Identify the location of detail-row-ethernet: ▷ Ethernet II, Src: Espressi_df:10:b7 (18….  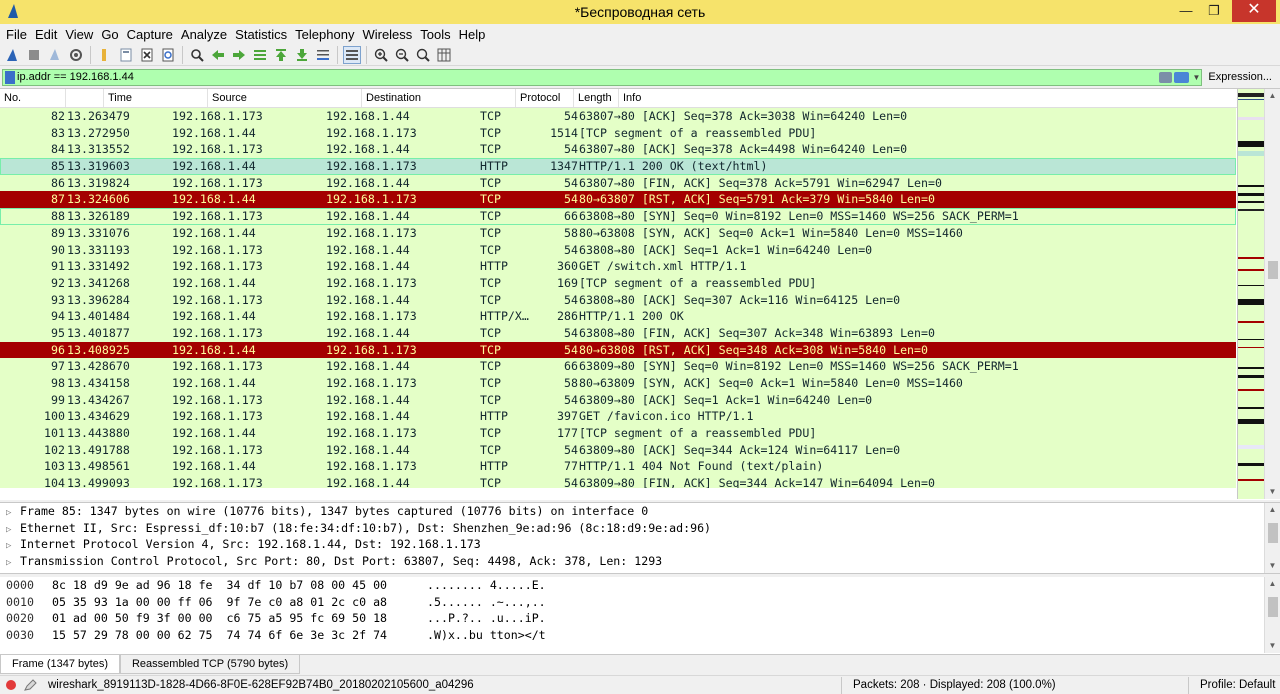
(640, 528).